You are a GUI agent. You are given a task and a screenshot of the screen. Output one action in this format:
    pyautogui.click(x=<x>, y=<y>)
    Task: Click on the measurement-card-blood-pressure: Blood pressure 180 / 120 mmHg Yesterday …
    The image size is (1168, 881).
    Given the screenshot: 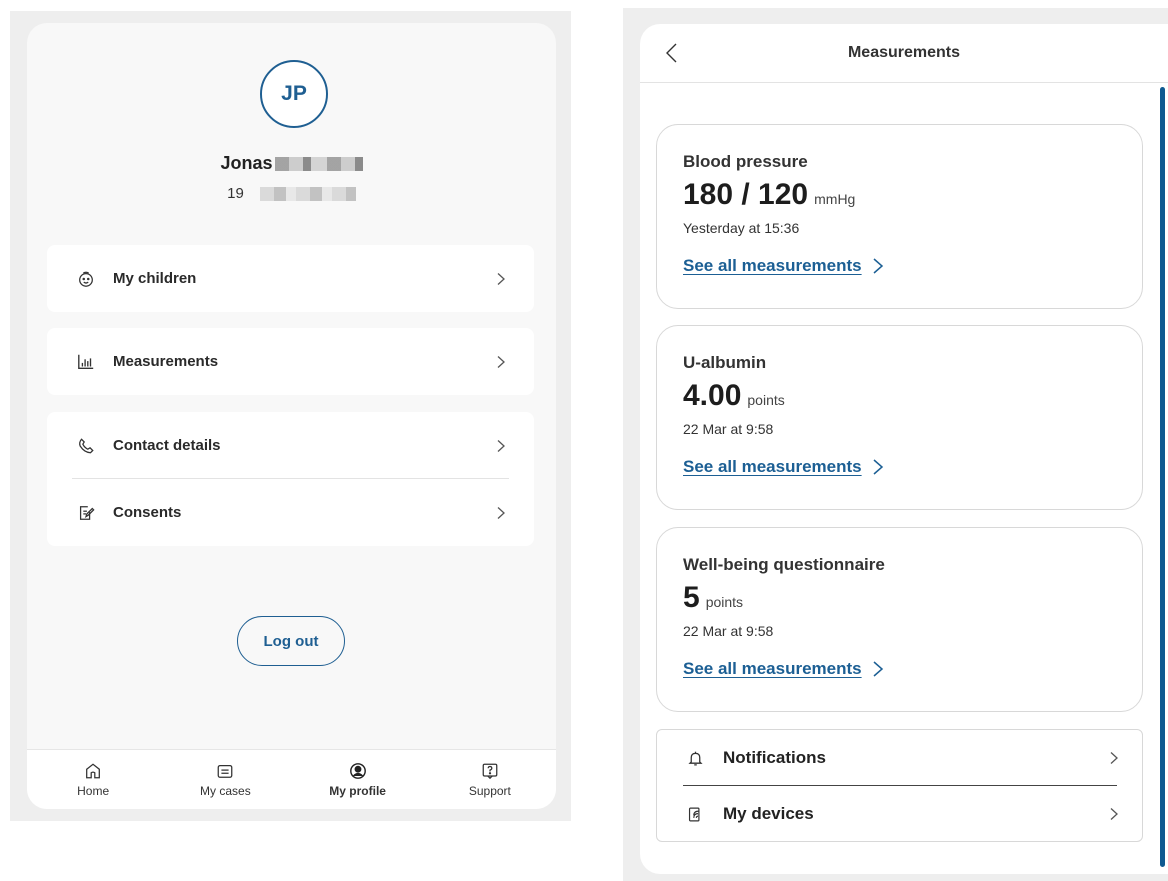 What is the action you would take?
    pyautogui.click(x=899, y=216)
    